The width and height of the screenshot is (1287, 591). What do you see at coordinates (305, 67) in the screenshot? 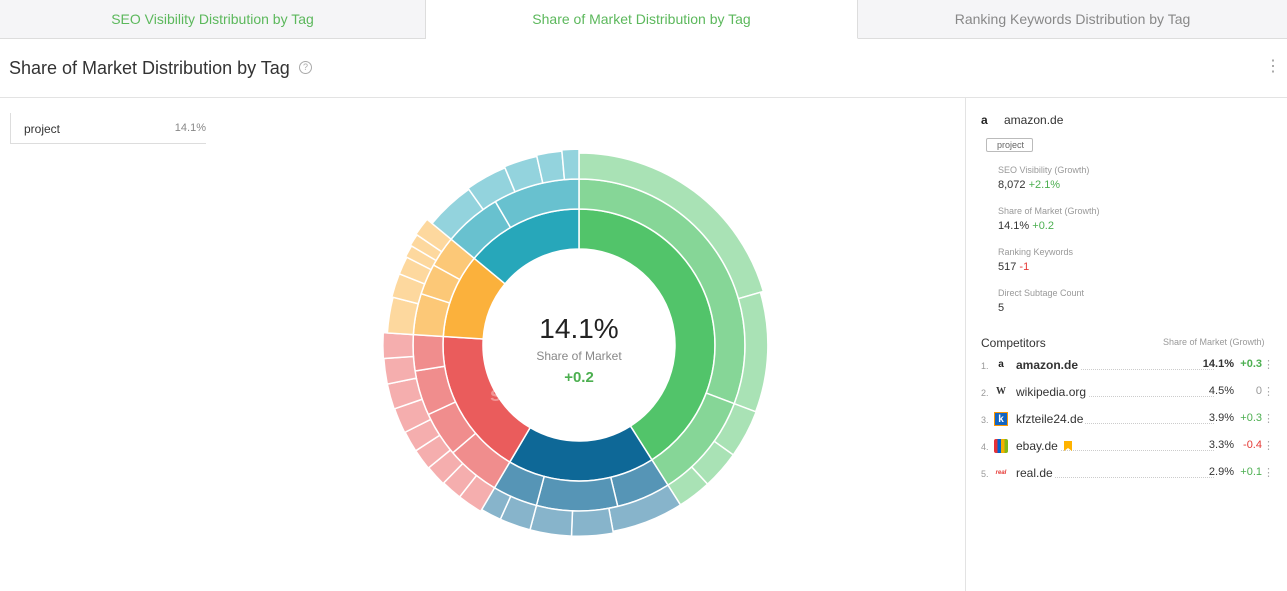
I see `help-icon: ?` at bounding box center [305, 67].